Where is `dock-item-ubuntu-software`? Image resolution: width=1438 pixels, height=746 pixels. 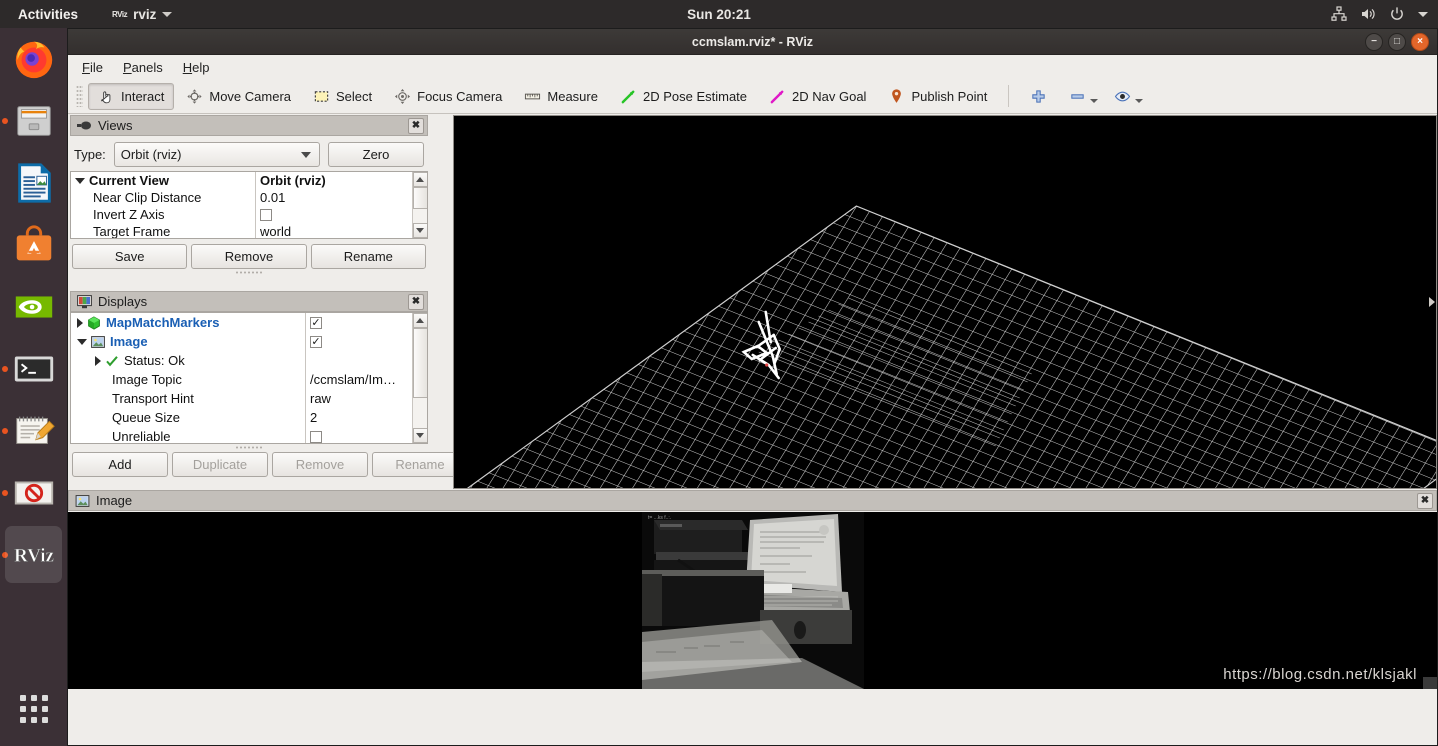 dock-item-ubuntu-software is located at coordinates (33, 245).